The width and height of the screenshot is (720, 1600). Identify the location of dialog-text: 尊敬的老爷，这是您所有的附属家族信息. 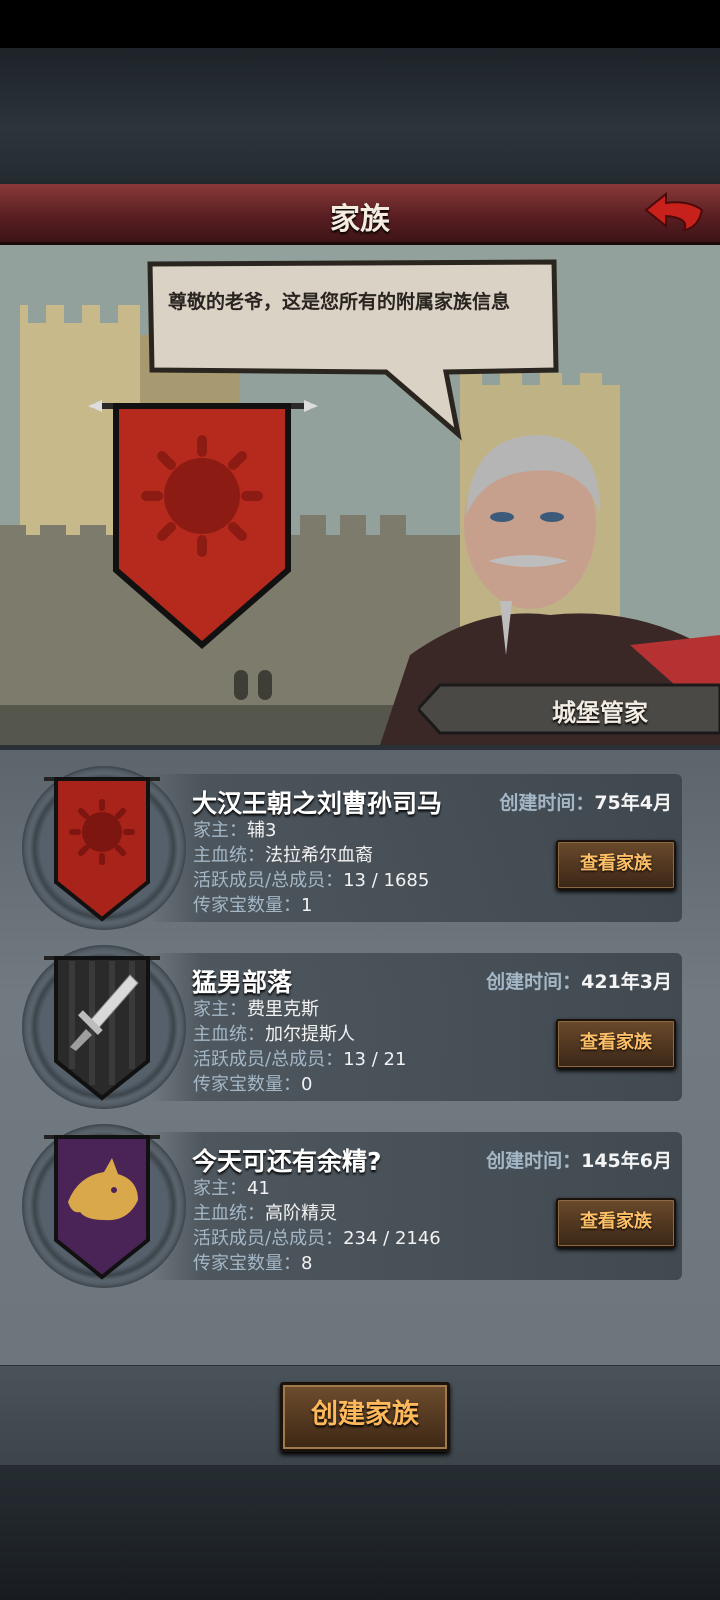
(339, 302).